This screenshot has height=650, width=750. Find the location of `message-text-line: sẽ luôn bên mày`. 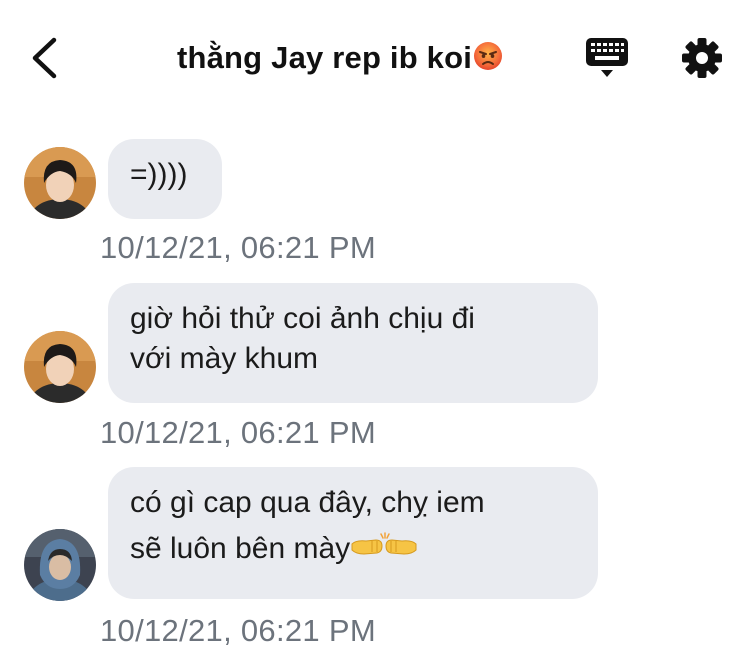

message-text-line: sẽ luôn bên mày is located at coordinates (353, 549).